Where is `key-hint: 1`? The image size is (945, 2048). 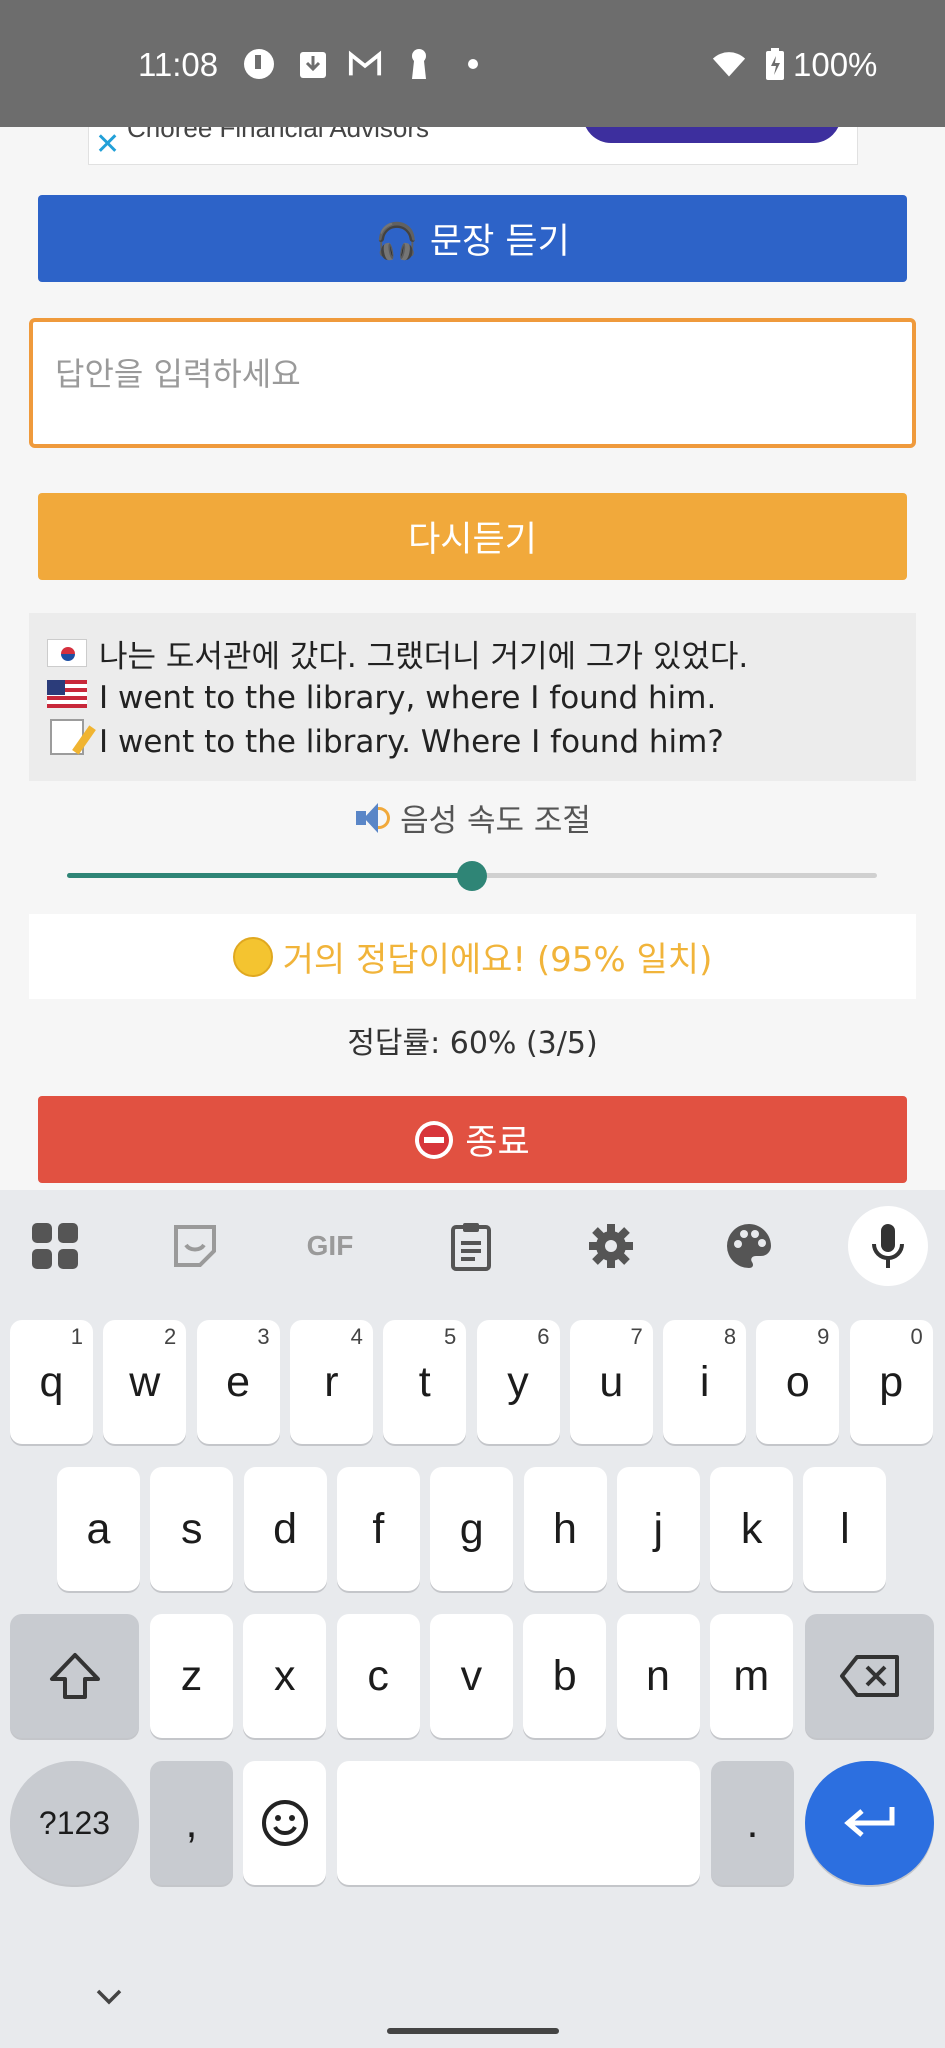
key-hint: 1 is located at coordinates (76, 1336).